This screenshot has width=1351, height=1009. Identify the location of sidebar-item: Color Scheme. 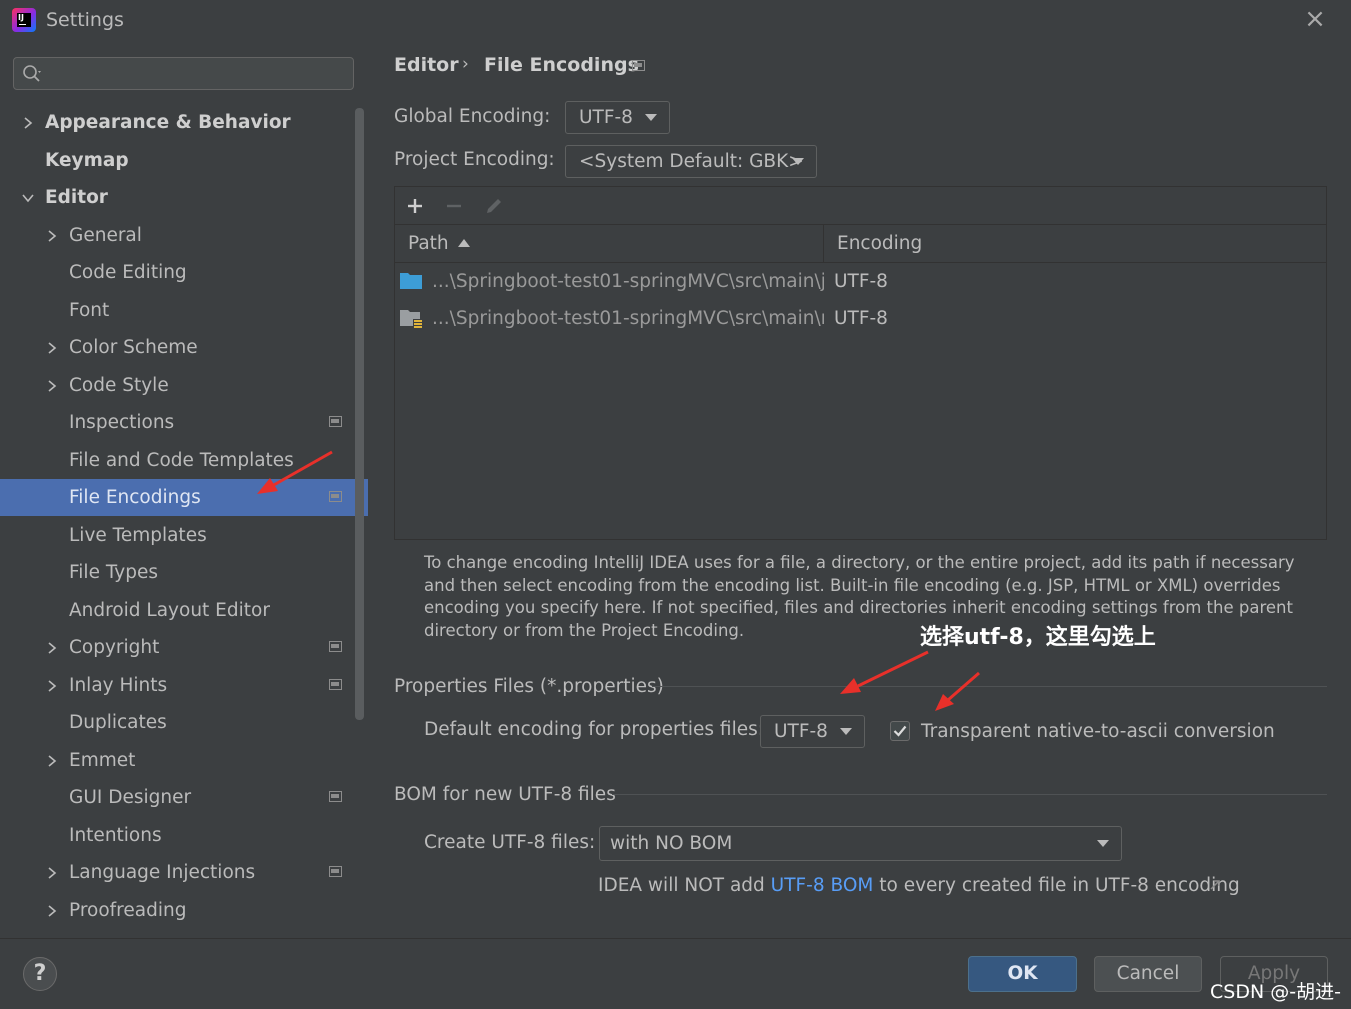
(177, 347).